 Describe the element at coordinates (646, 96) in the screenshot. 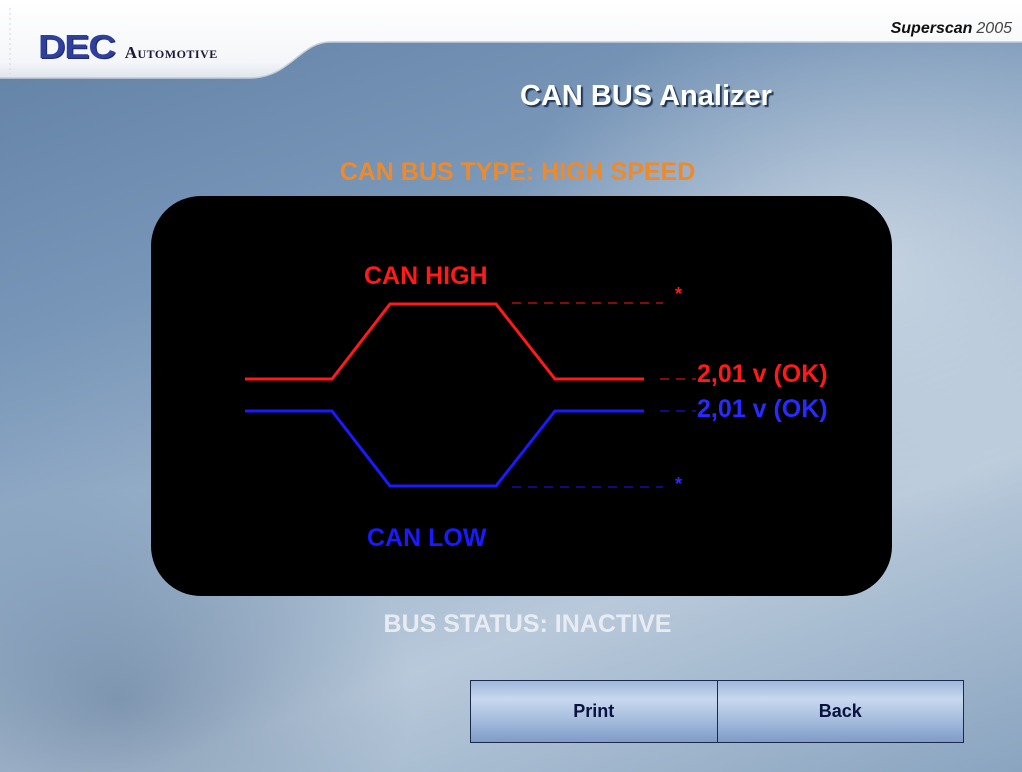

I see `page-title: CAN BUS Analizer` at that location.